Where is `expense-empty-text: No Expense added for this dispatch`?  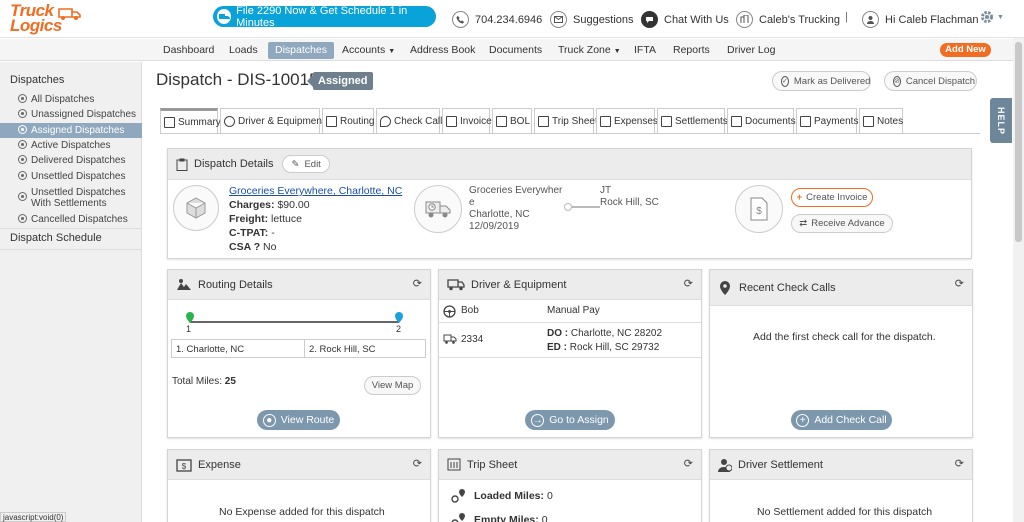 expense-empty-text: No Expense added for this dispatch is located at coordinates (302, 512).